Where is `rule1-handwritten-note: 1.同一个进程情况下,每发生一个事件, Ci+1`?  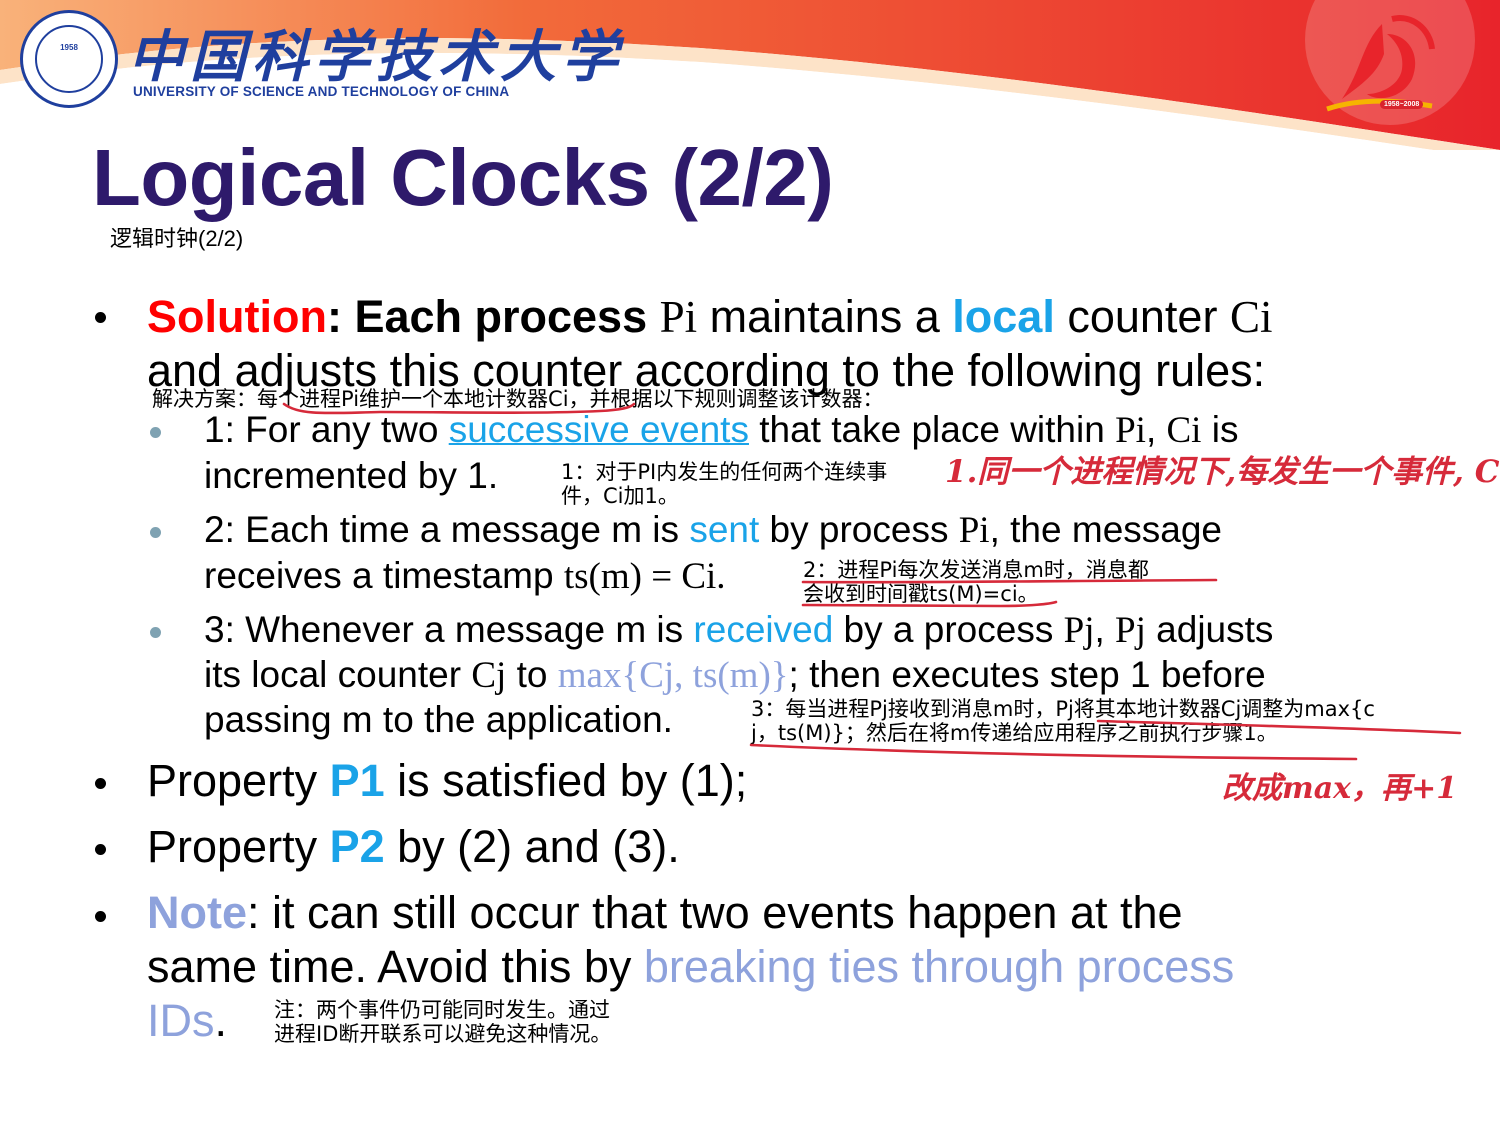
rule1-handwritten-note: 1.同一个进程情况下,每发生一个事件, Ci+1 is located at coordinates (1222, 472).